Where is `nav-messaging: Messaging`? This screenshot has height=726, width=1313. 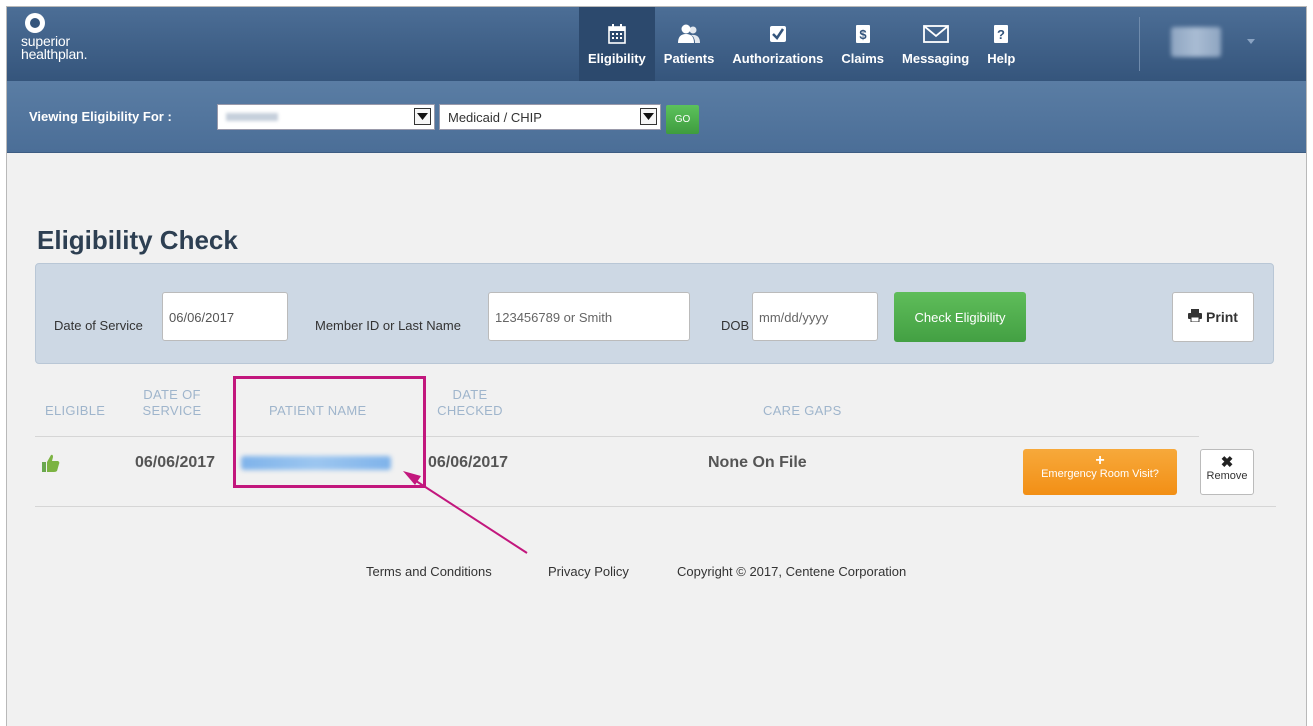 nav-messaging: Messaging is located at coordinates (935, 44).